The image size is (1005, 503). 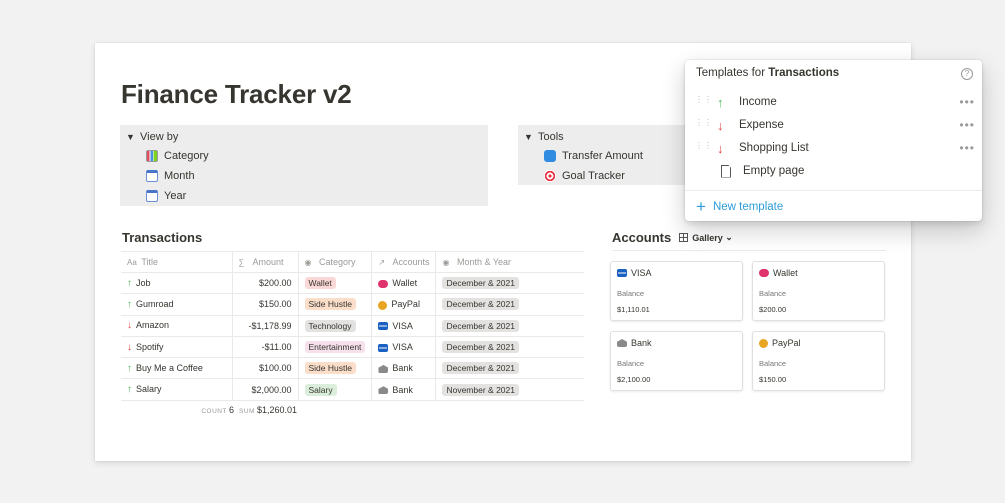 I want to click on cell-title: ↑ Gumroad, so click(x=177, y=304).